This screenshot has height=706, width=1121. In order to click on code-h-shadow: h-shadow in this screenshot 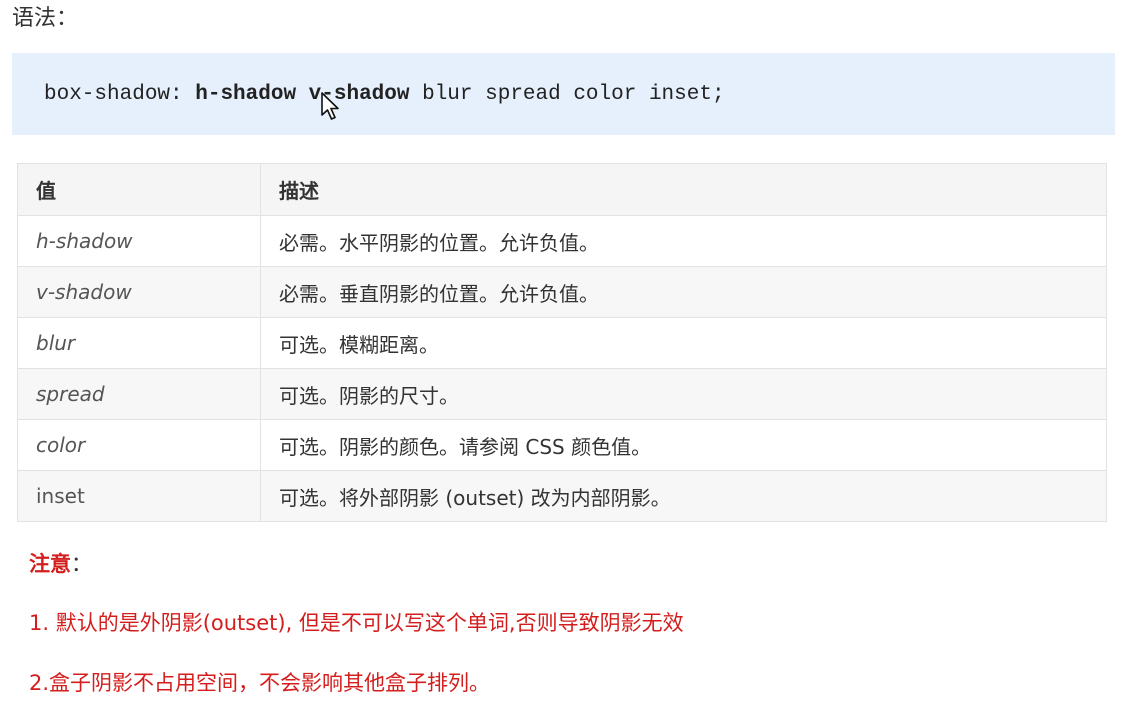, I will do `click(246, 94)`.